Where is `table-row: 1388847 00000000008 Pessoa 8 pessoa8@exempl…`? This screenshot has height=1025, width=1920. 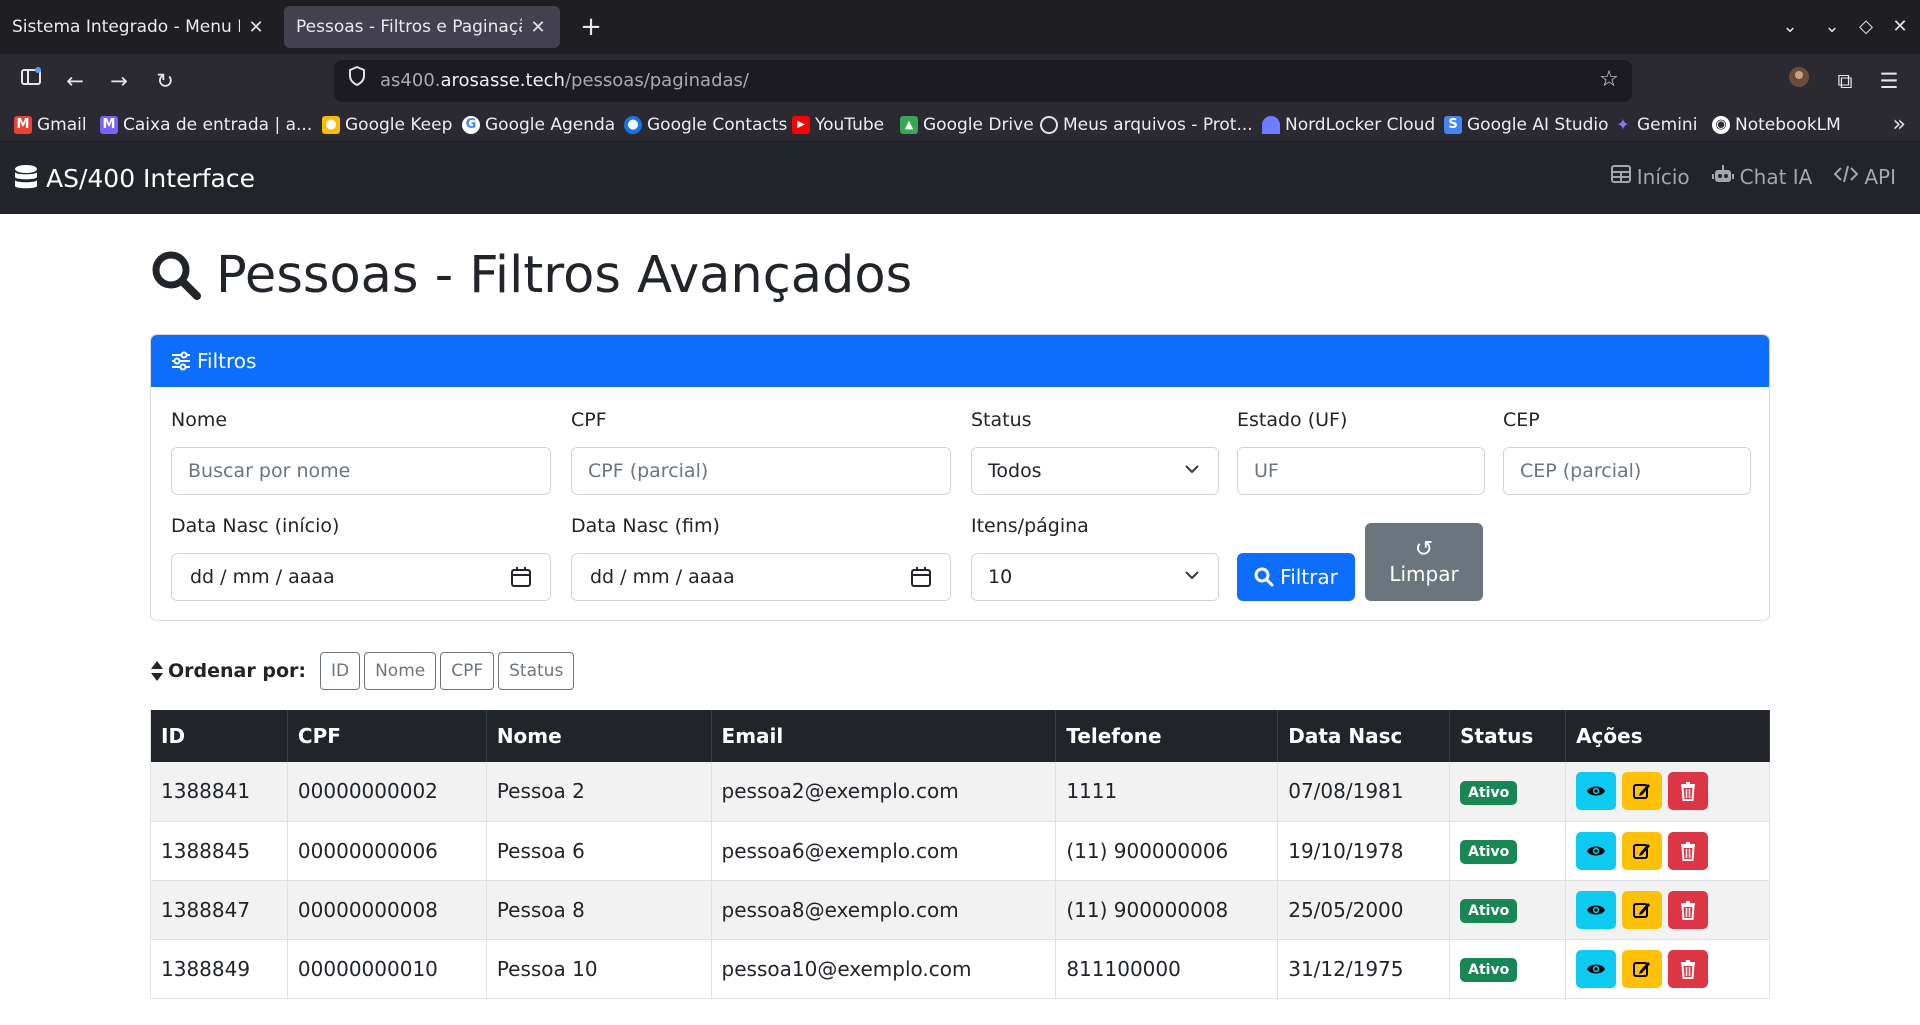 table-row: 1388847 00000000008 Pessoa 8 pessoa8@exempl… is located at coordinates (960, 910).